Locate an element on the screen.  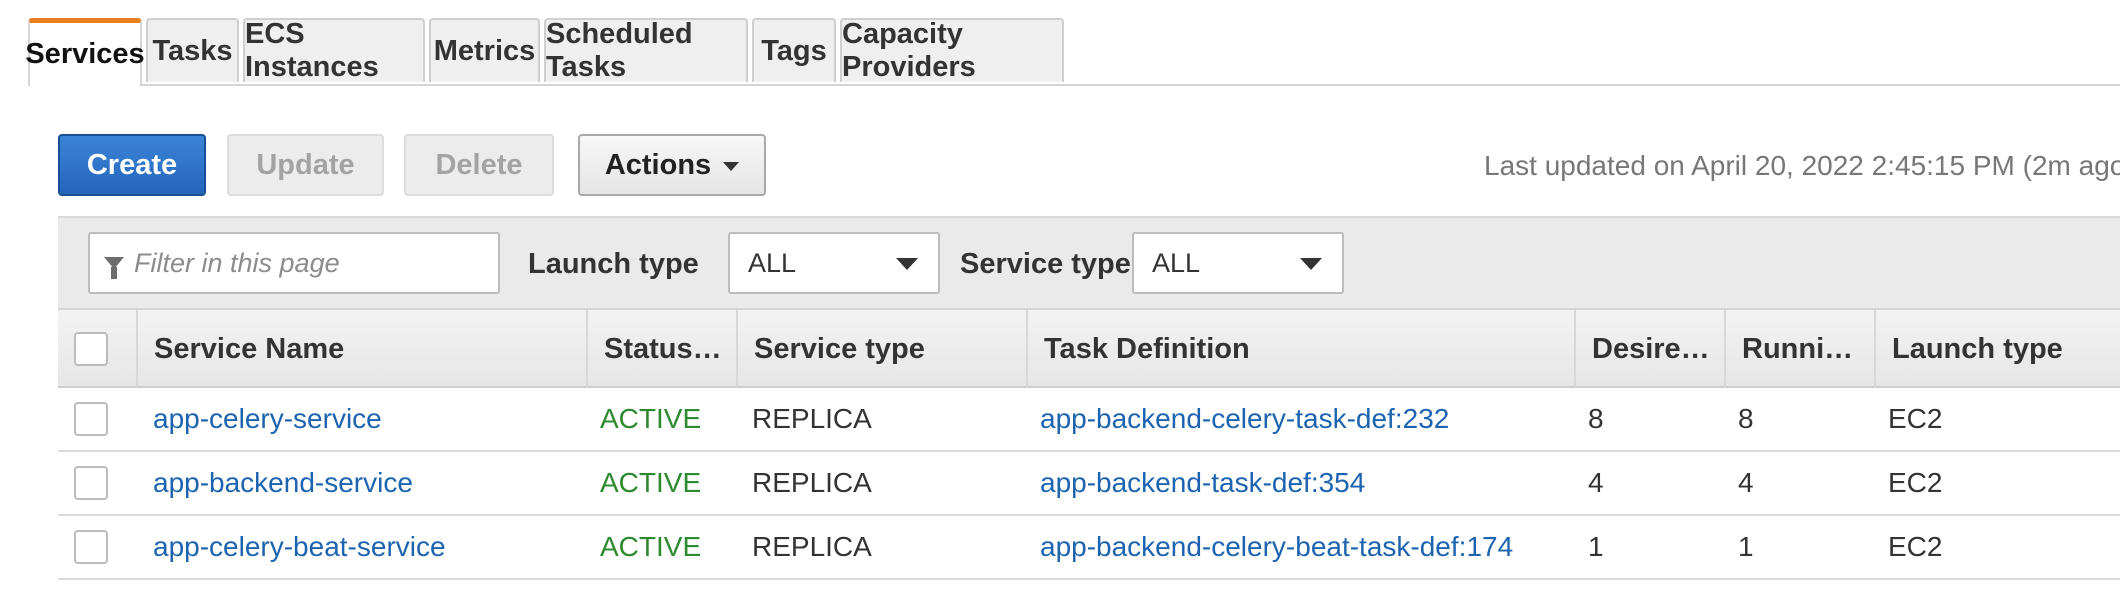
tab-services: Services is located at coordinates (85, 52).